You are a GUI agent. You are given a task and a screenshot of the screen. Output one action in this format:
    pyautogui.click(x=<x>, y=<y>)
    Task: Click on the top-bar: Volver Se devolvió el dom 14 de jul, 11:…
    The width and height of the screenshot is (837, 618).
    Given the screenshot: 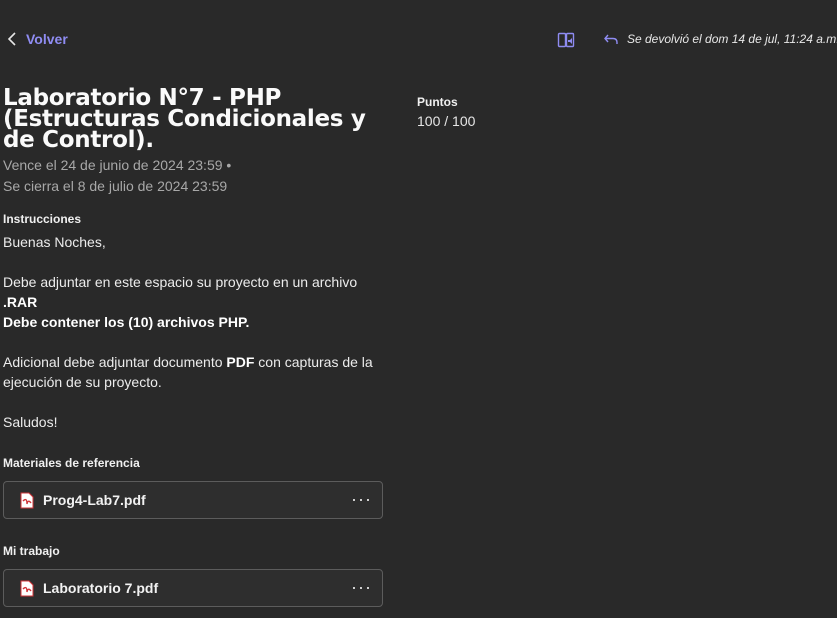 What is the action you would take?
    pyautogui.click(x=418, y=39)
    